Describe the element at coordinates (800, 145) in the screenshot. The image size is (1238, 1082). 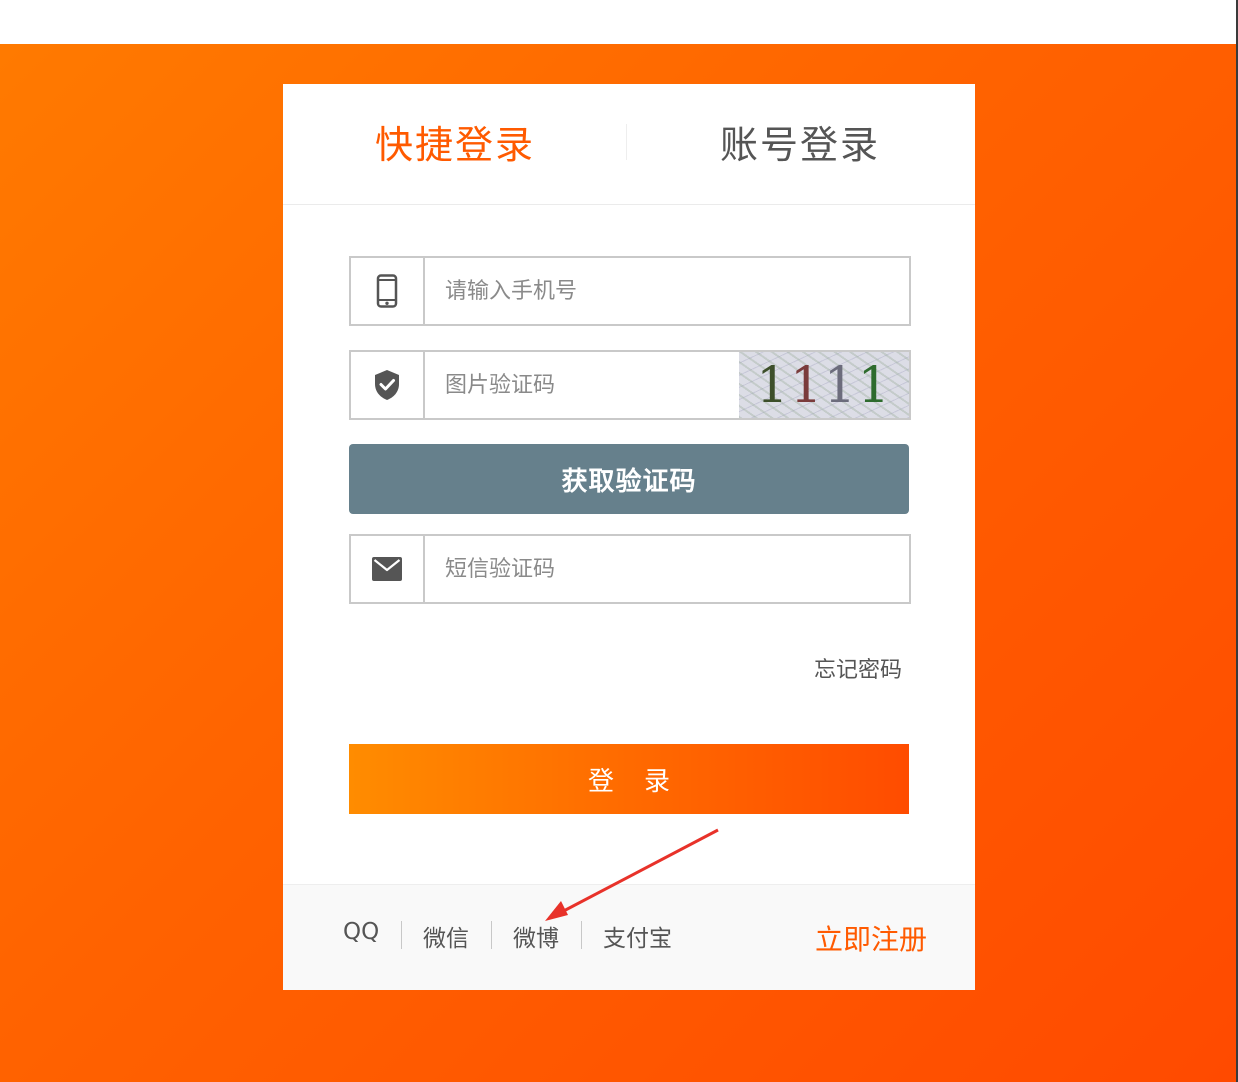
I see `tab-account-login: 账号登录` at that location.